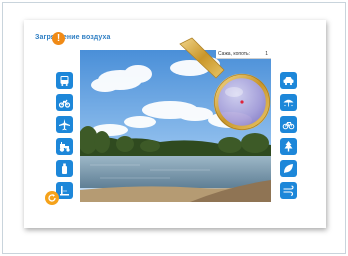 The width and height of the screenshot is (348, 256). I want to click on rain-icon, so click(288, 103).